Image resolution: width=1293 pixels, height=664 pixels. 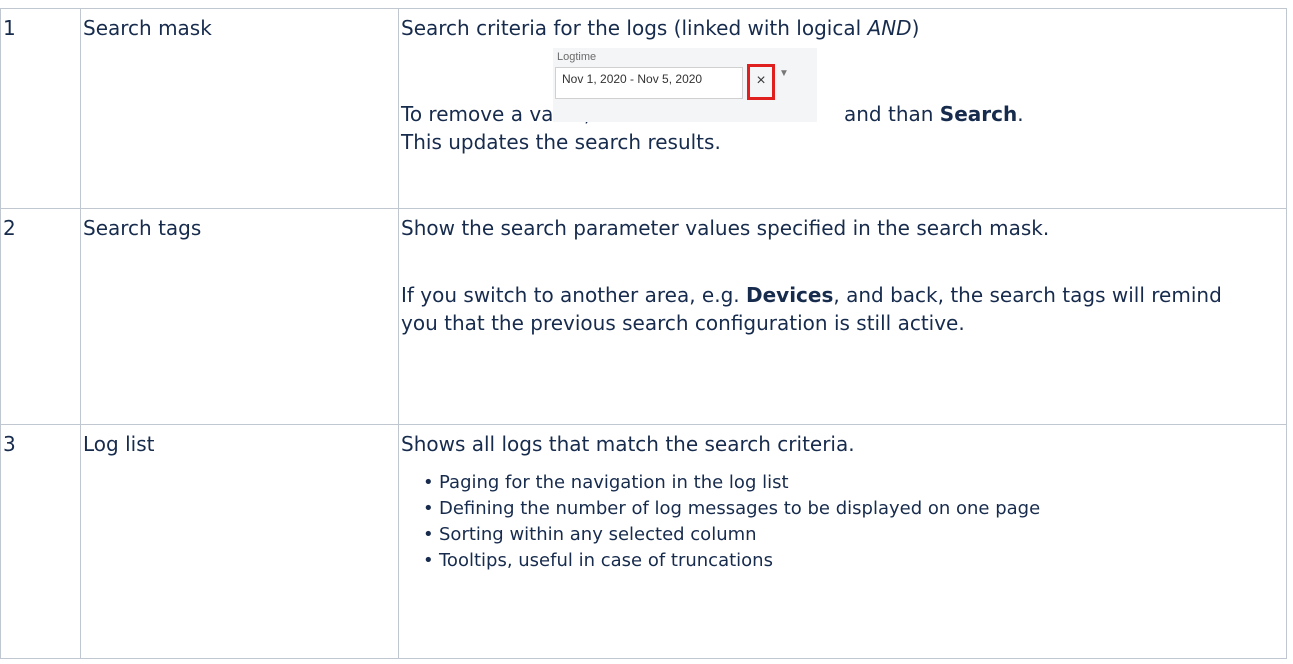 I want to click on description-line: This updates the search results., so click(x=561, y=142).